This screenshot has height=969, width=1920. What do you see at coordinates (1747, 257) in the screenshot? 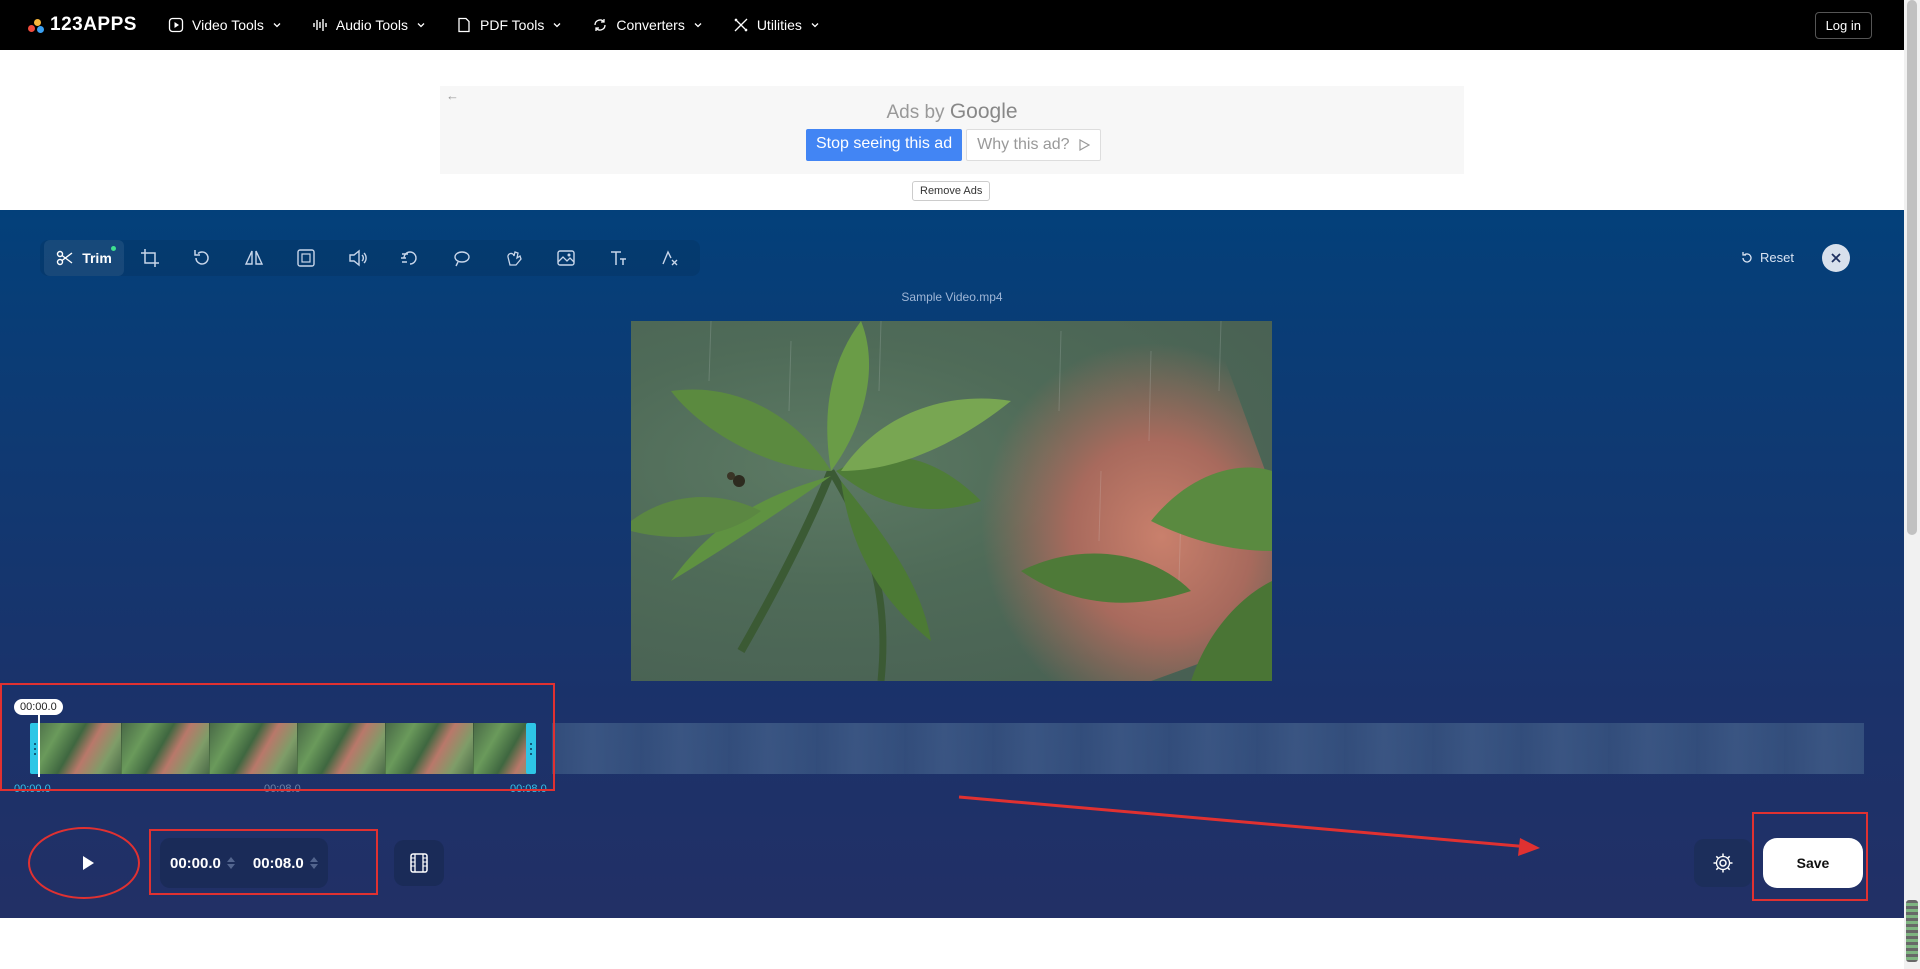
I see `reset-icon` at bounding box center [1747, 257].